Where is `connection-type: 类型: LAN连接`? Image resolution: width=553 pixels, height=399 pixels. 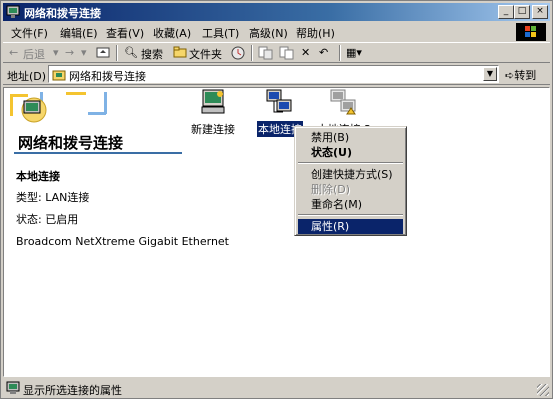 connection-type: 类型: LAN连接 is located at coordinates (53, 197).